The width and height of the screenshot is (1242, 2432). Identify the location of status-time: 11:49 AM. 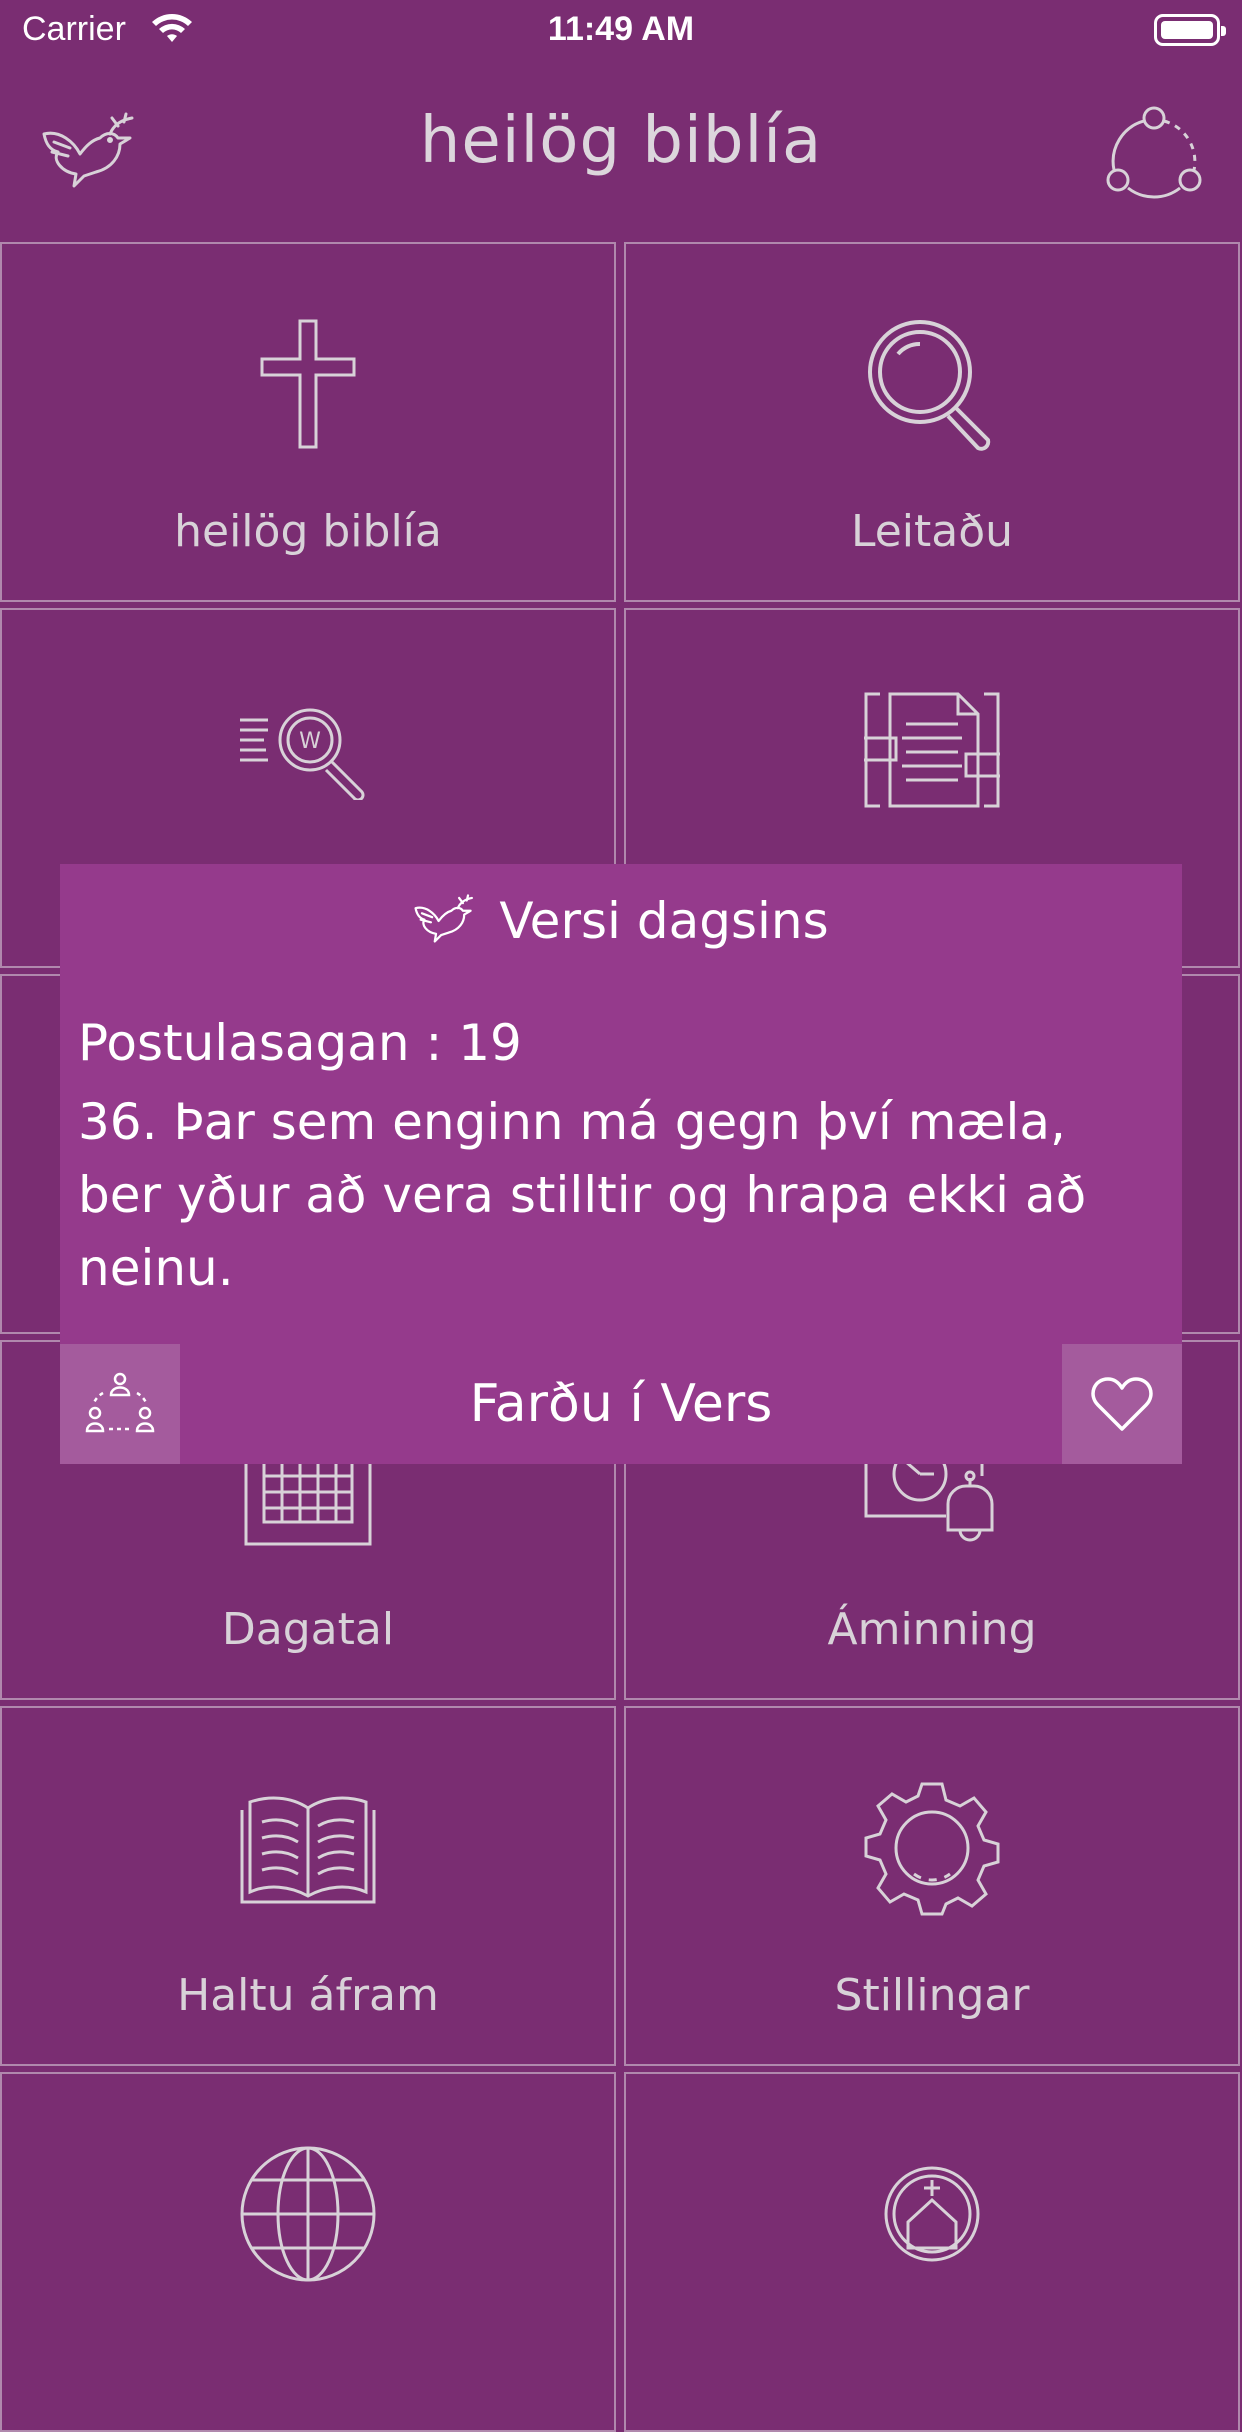
(621, 29).